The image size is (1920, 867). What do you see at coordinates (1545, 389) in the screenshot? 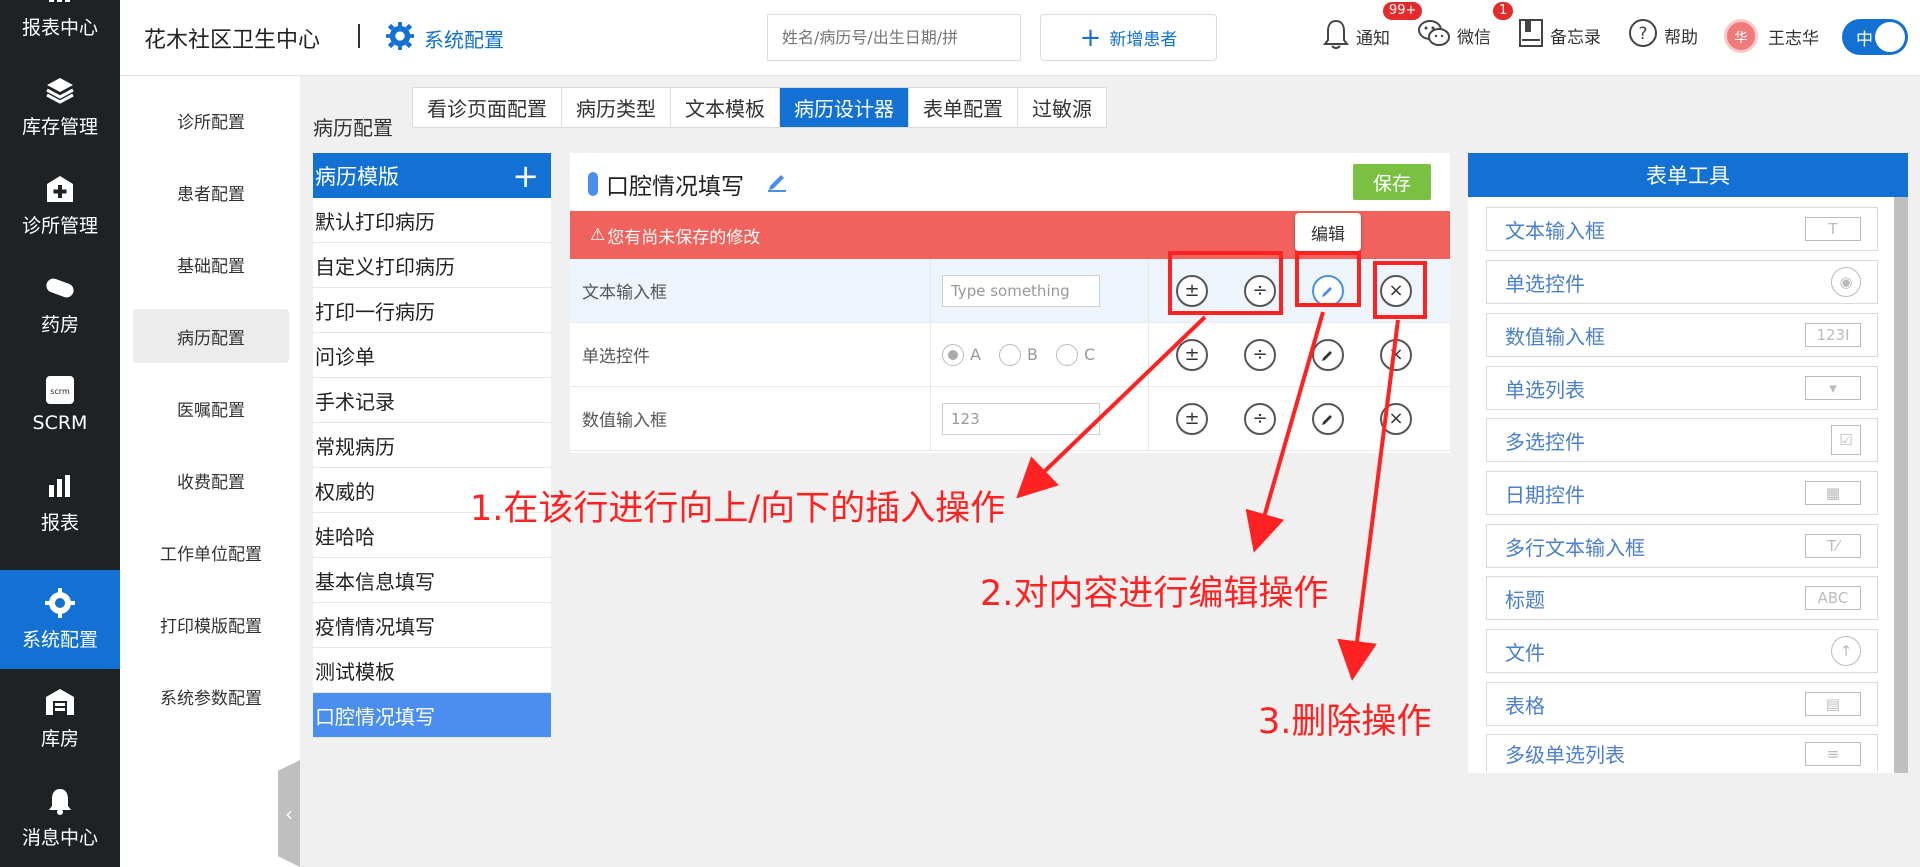
I see `tool-label: 单选列表` at bounding box center [1545, 389].